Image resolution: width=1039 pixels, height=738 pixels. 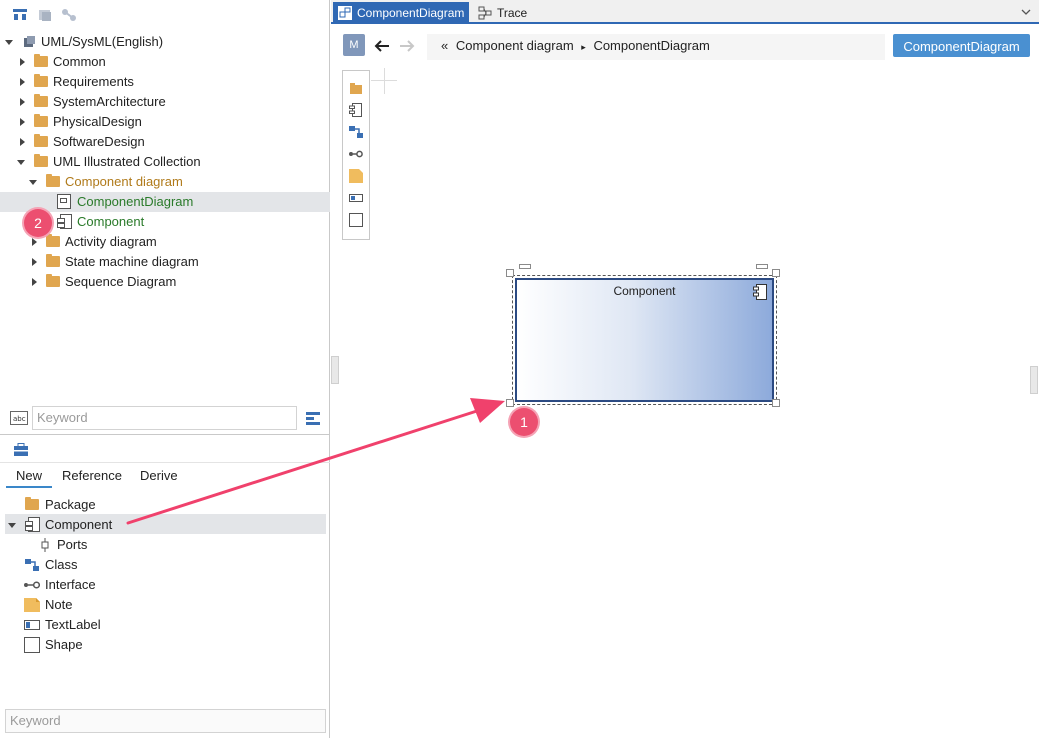 I want to click on toolbox-item-label: Component, so click(x=79, y=524).